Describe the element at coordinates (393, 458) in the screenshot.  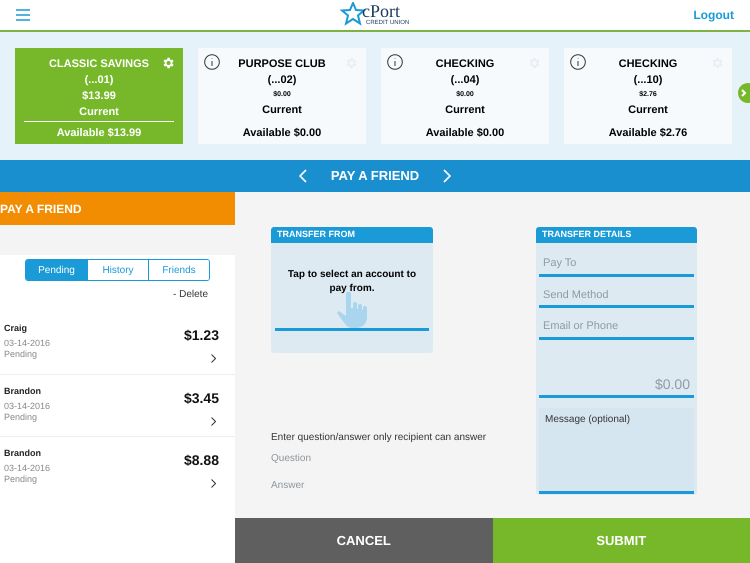
I see `question-field: Question` at that location.